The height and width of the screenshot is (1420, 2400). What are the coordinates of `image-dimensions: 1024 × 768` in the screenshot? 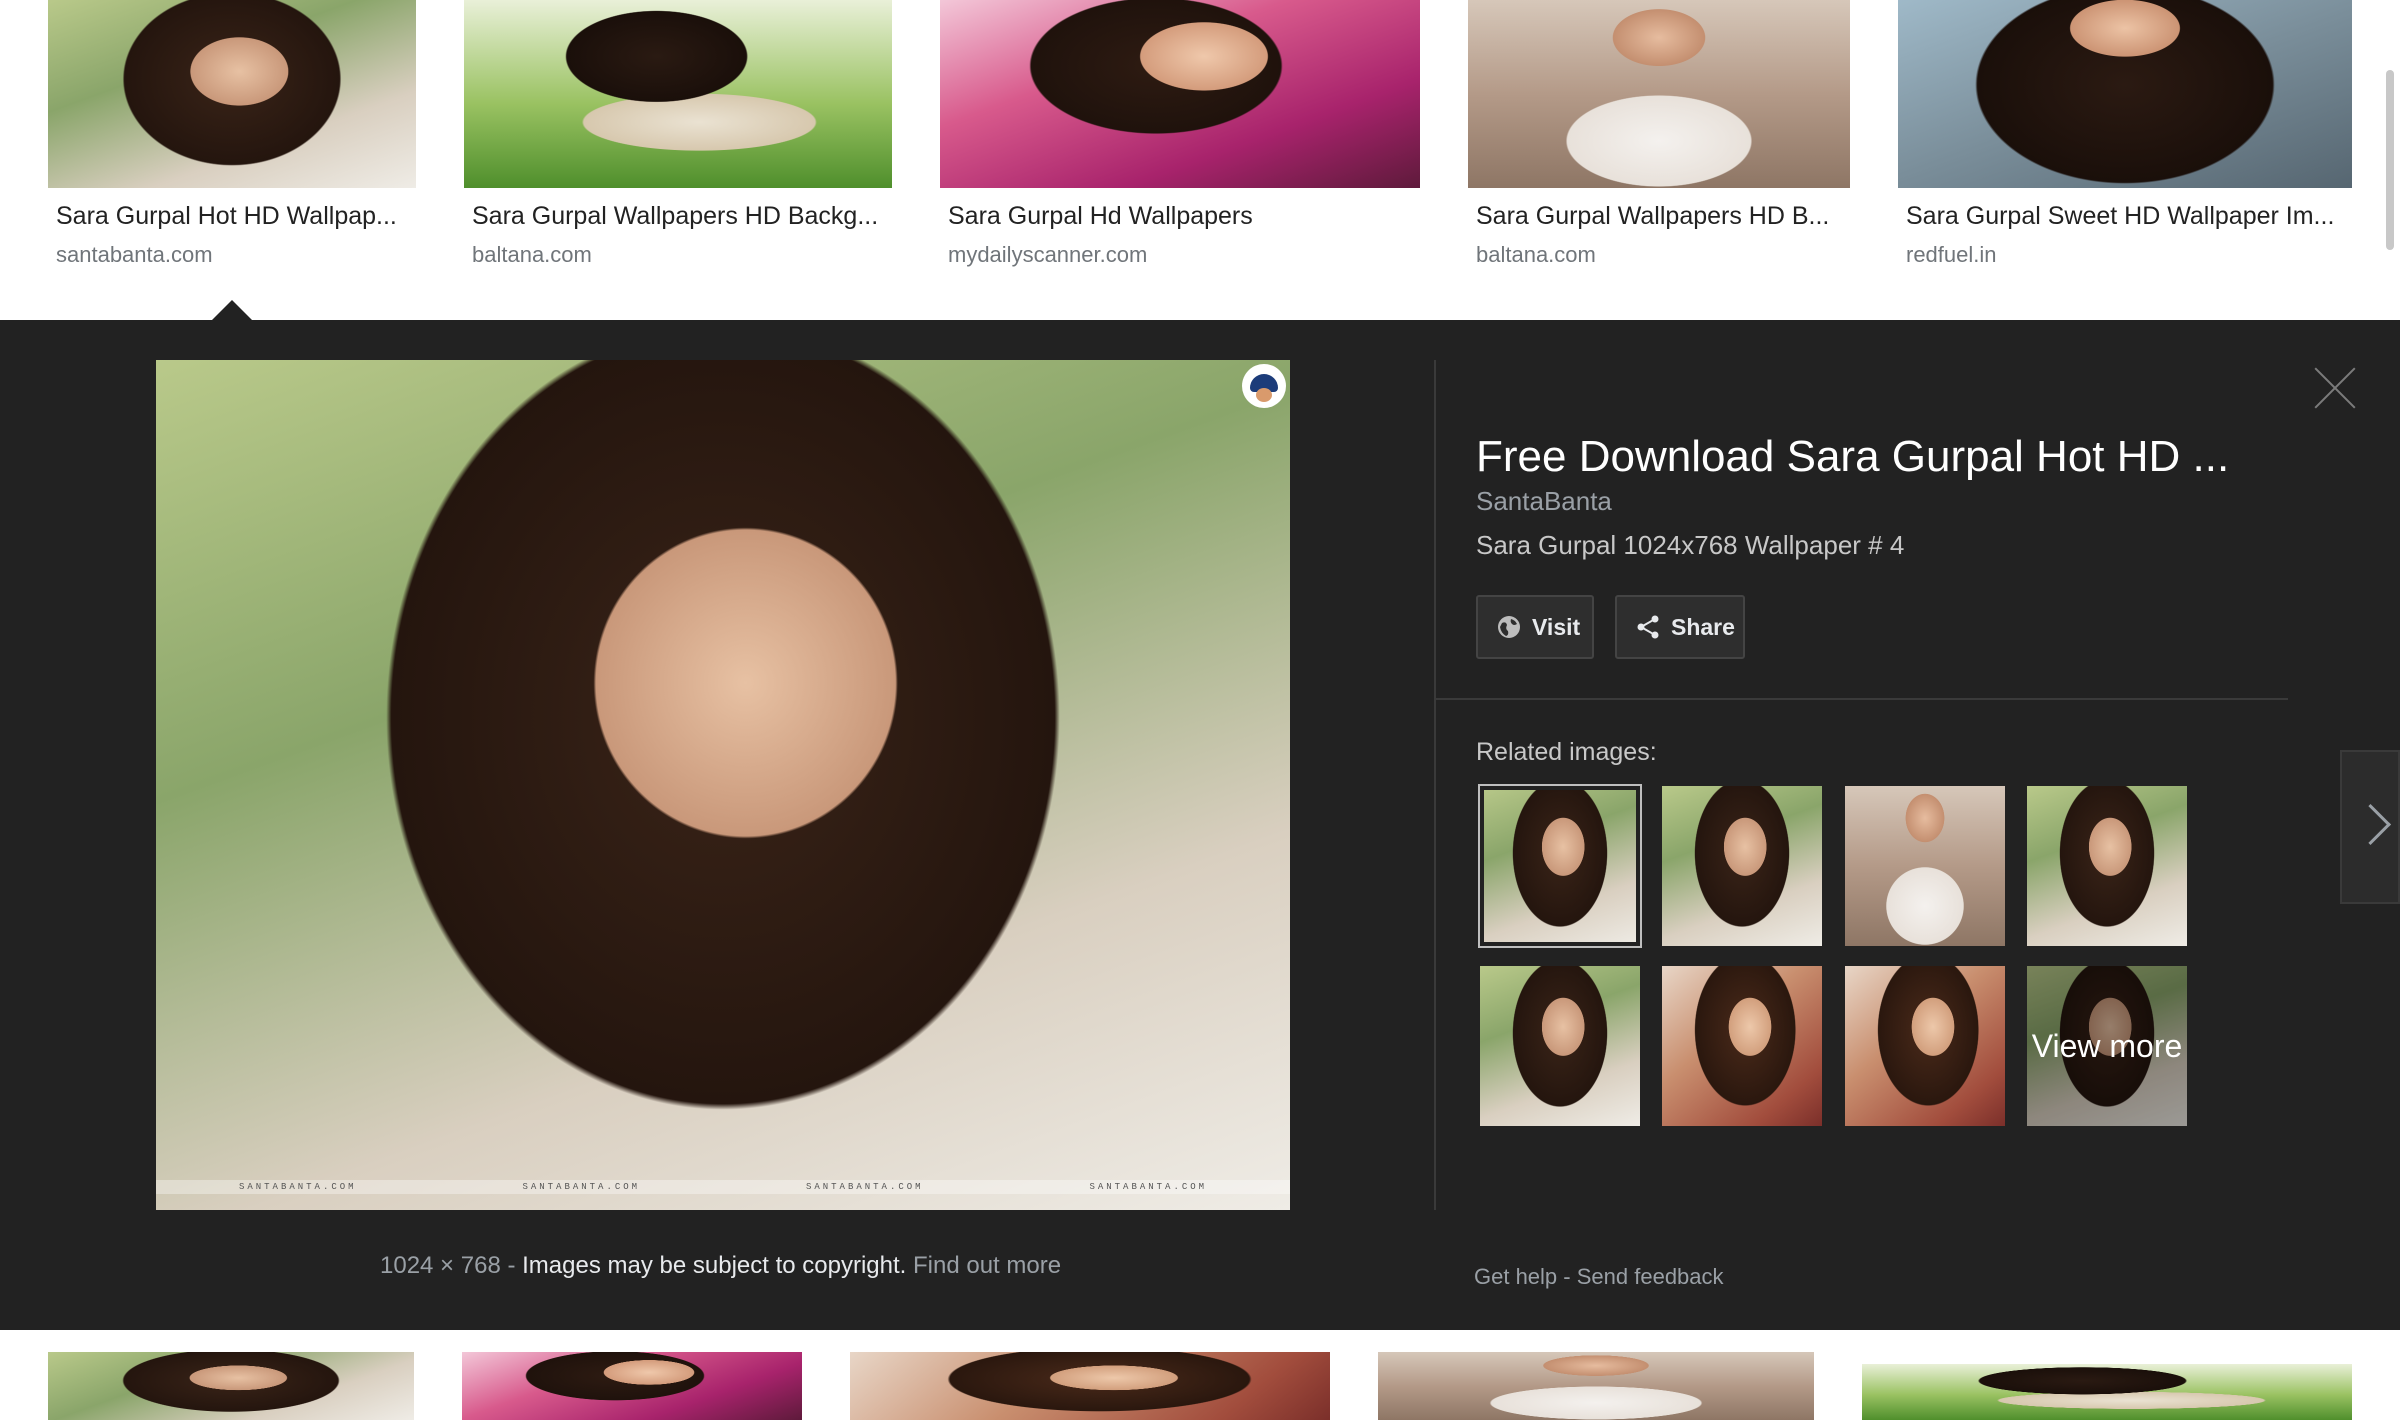 It's located at (440, 1265).